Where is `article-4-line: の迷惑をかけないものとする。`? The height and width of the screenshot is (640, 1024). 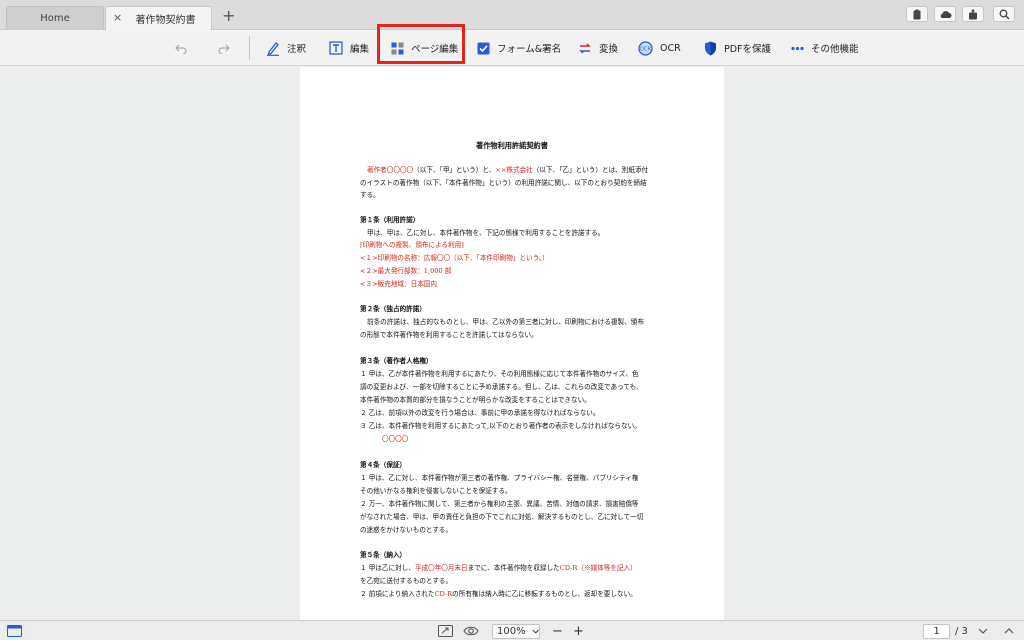 article-4-line: の迷惑をかけないものとする。 is located at coordinates (406, 530).